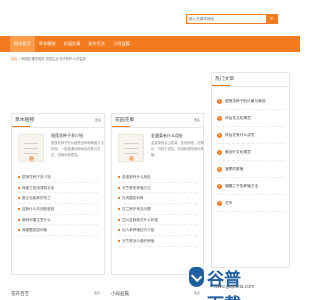 The image size is (320, 300). What do you see at coordinates (120, 293) in the screenshot?
I see `tips-section-title: 小窍益篇` at bounding box center [120, 293].